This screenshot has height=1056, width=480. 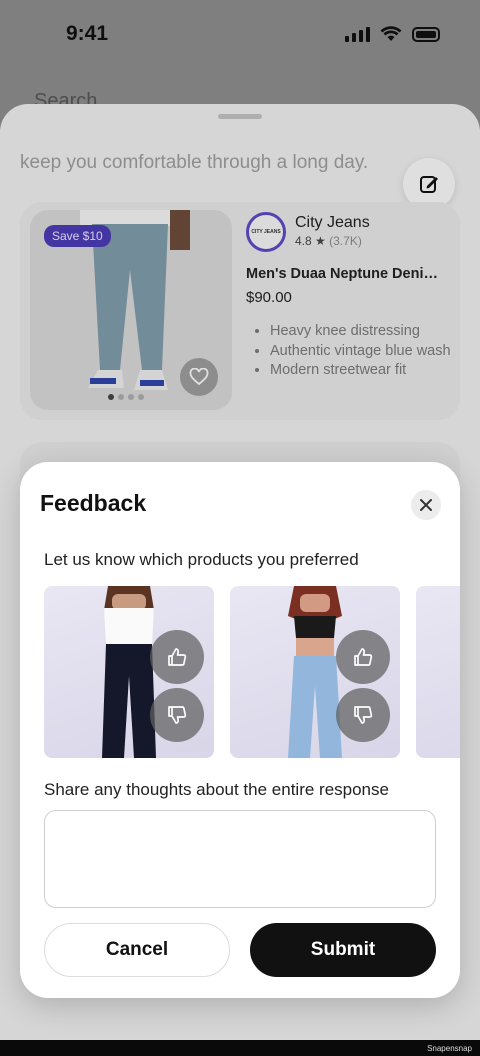 What do you see at coordinates (240, 859) in the screenshot?
I see `thoughts-input` at bounding box center [240, 859].